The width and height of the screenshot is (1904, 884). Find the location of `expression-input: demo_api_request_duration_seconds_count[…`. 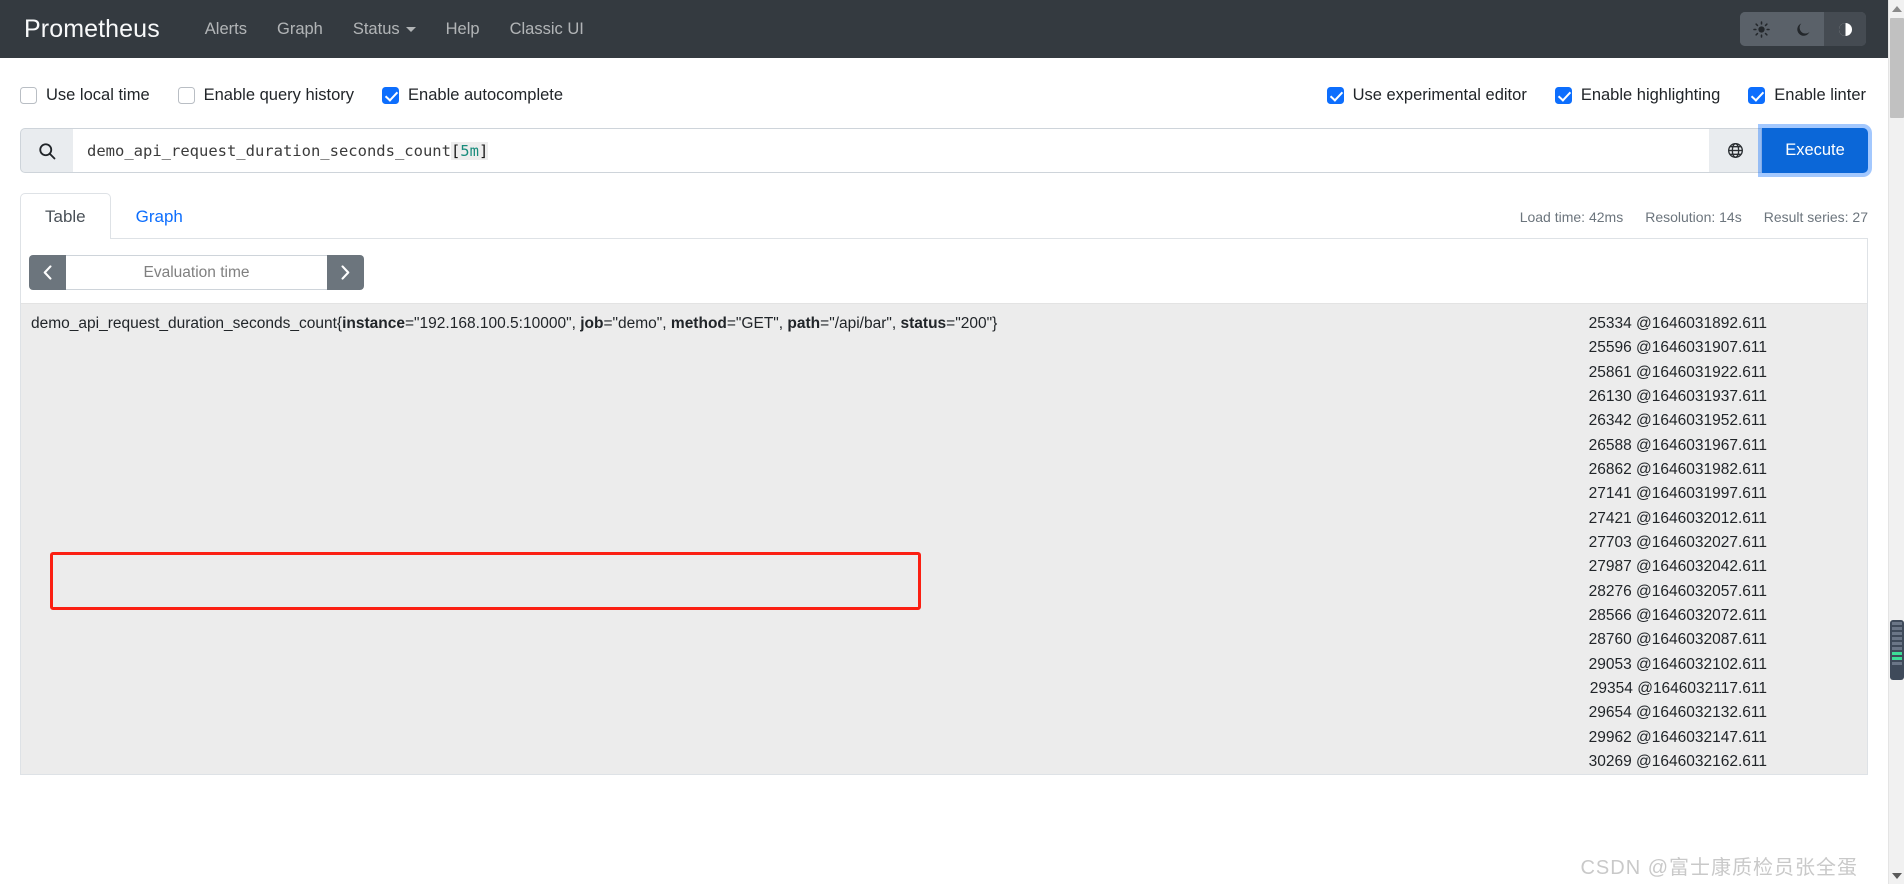

expression-input: demo_api_request_duration_seconds_count[… is located at coordinates (891, 150).